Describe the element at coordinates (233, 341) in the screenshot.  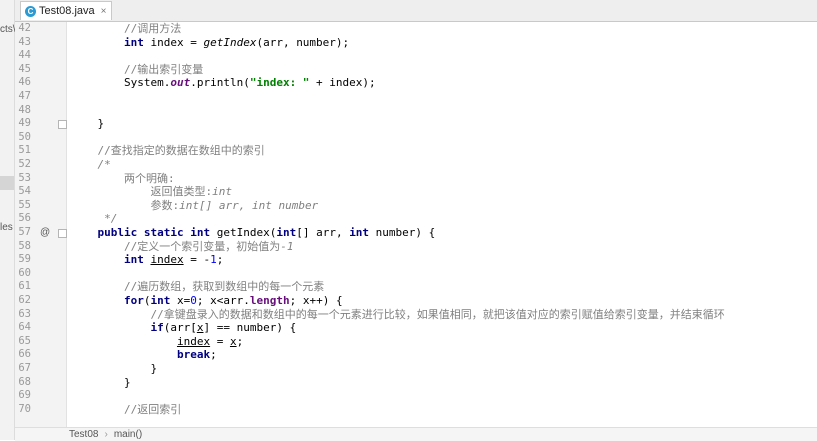
I see `code-token: x` at that location.